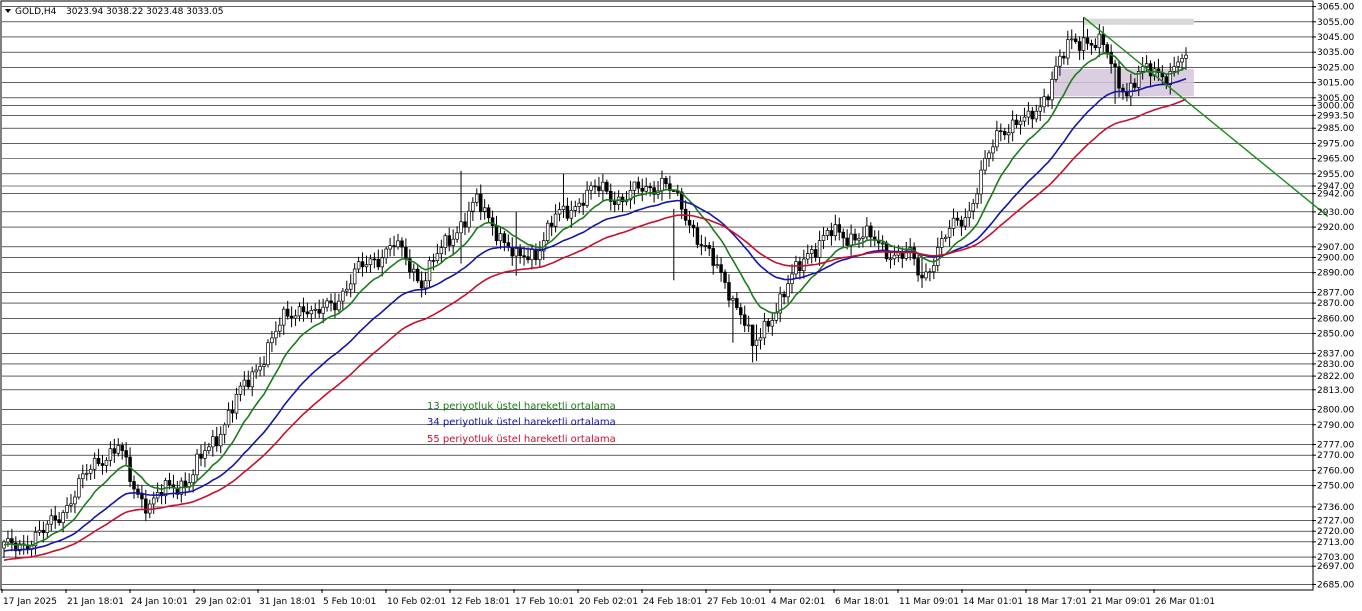 The image size is (1362, 611). Describe the element at coordinates (1335, 543) in the screenshot. I see `price-label: 2713.00` at that location.